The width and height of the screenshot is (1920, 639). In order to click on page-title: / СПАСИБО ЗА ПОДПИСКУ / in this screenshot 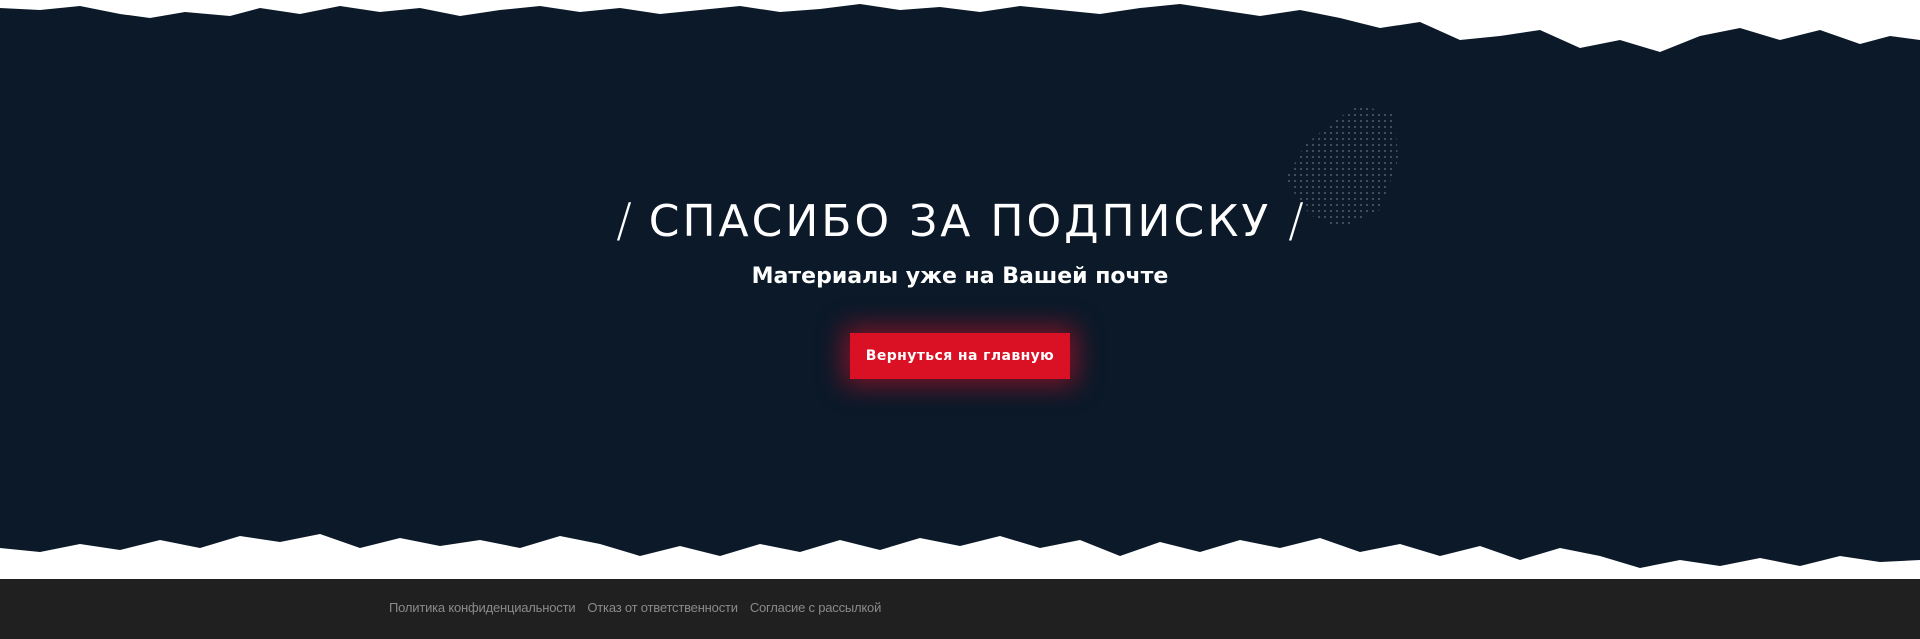, I will do `click(960, 221)`.